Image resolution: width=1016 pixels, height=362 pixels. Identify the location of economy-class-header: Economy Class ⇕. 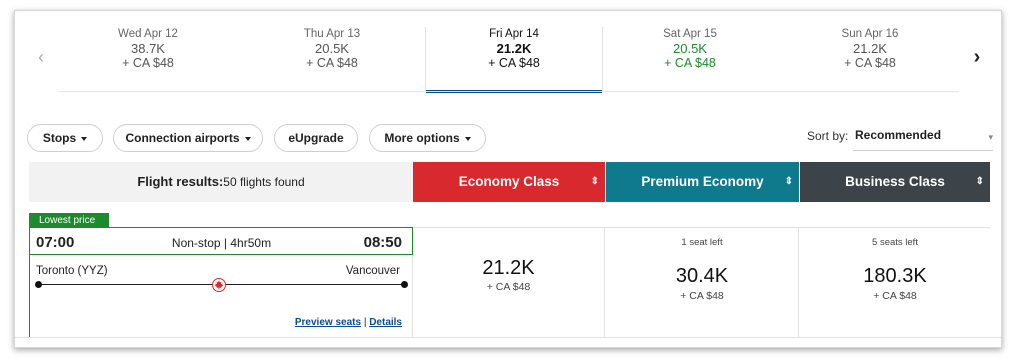
(509, 182).